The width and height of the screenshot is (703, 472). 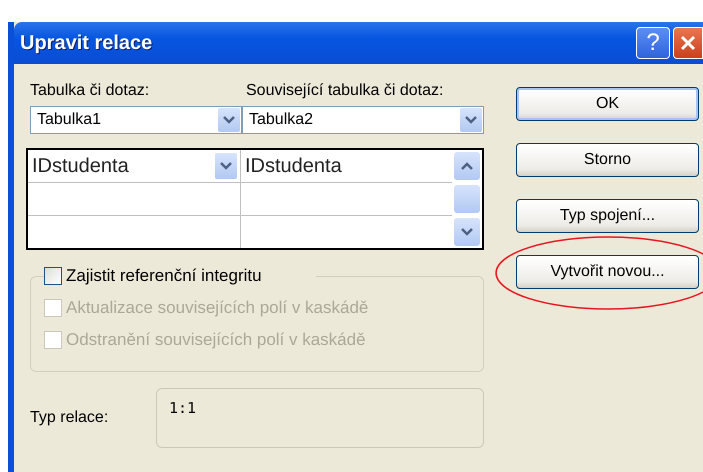 What do you see at coordinates (53, 276) in the screenshot?
I see `checkbox` at bounding box center [53, 276].